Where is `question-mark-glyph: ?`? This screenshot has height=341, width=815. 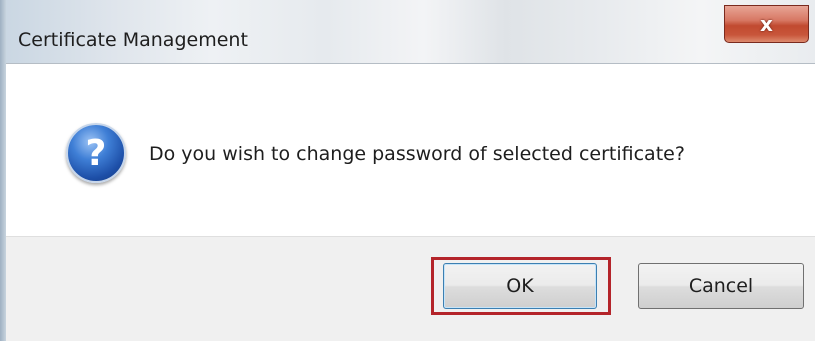
question-mark-glyph: ? is located at coordinates (96, 153).